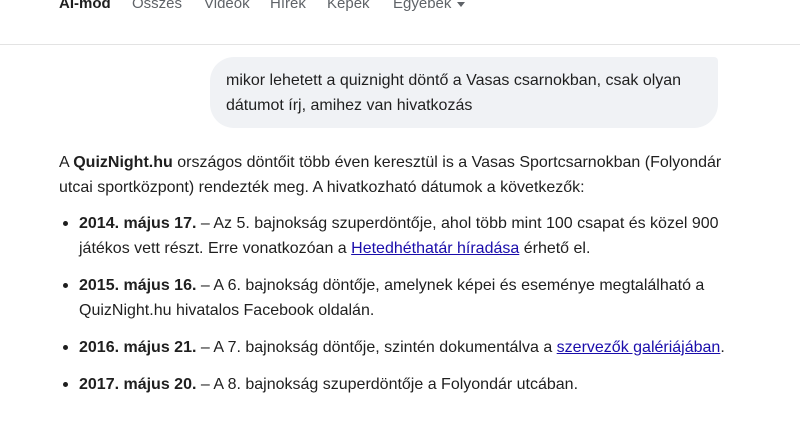 The height and width of the screenshot is (436, 800). Describe the element at coordinates (85, 7) in the screenshot. I see `tab-ai-mode: AI-mód` at that location.